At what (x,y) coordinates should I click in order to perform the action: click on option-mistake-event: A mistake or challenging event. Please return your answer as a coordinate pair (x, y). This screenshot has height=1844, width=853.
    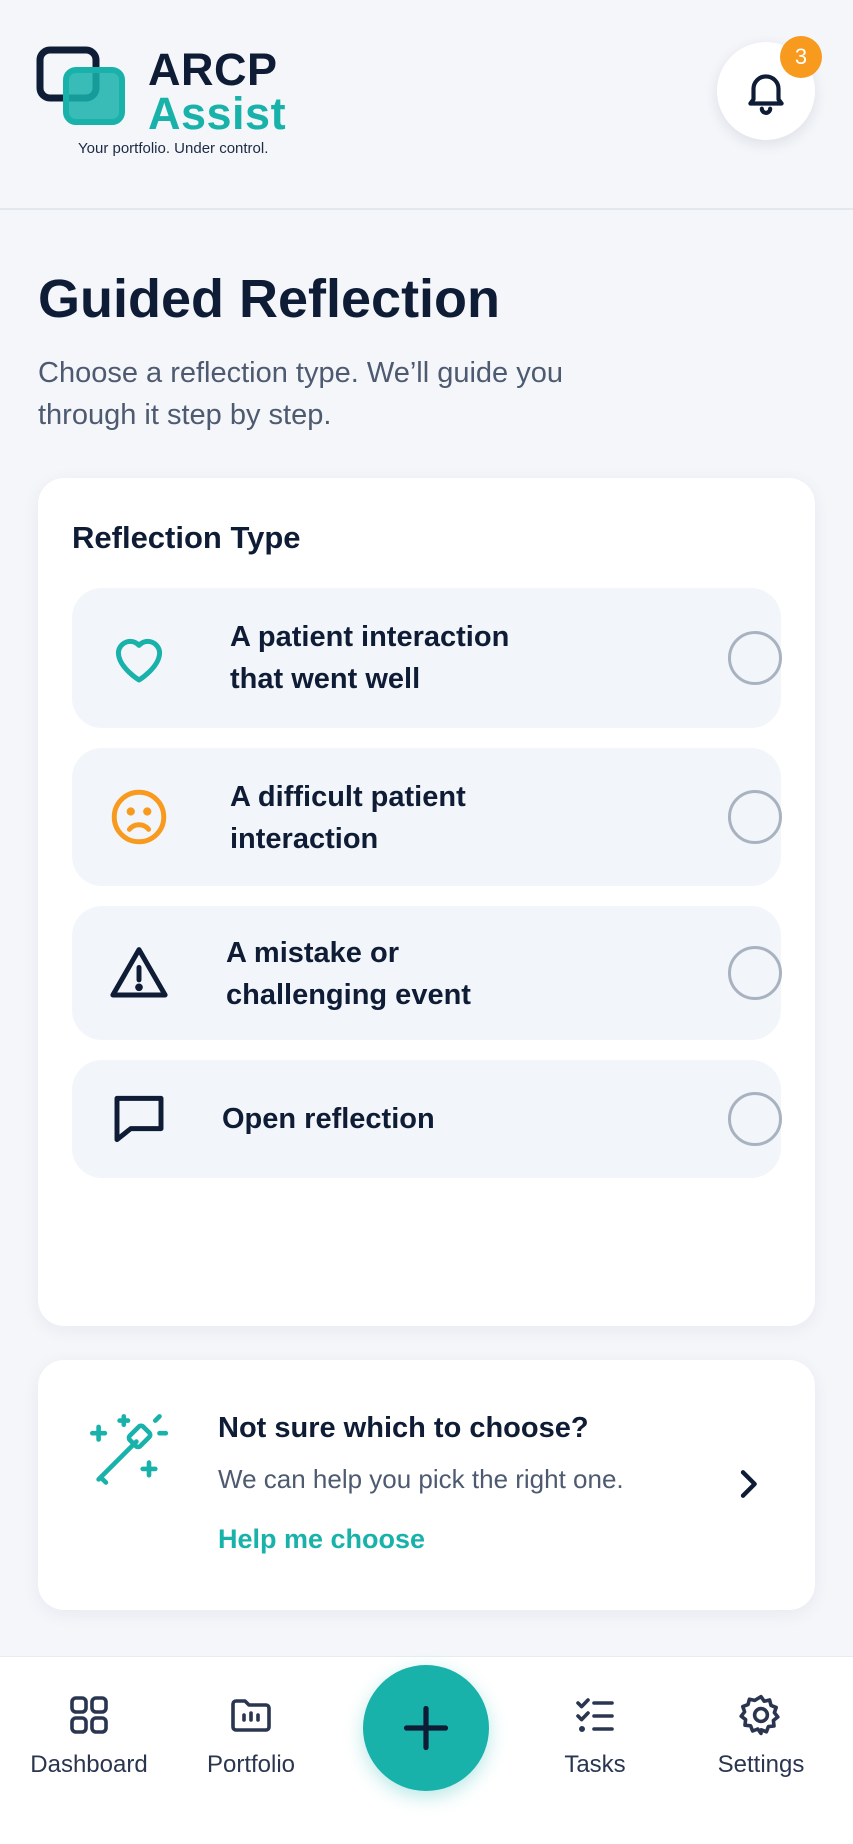
    Looking at the image, I should click on (427, 973).